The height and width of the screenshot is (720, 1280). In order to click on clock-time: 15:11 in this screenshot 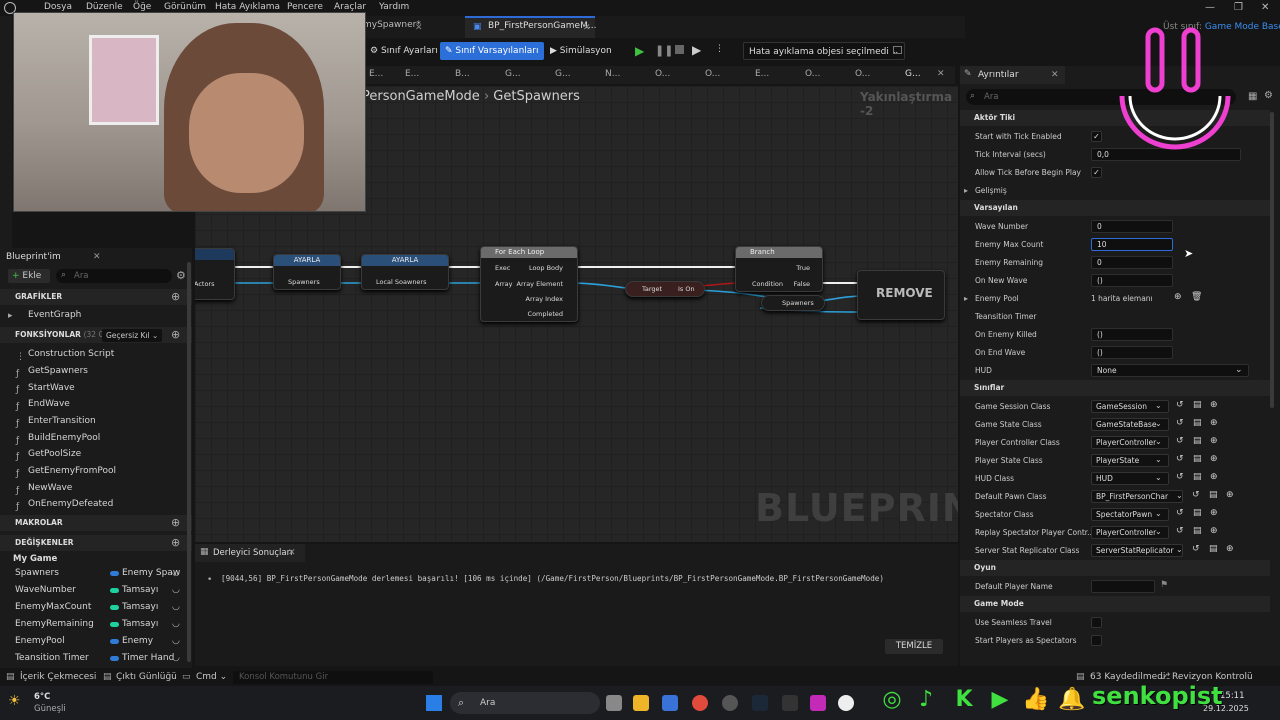, I will do `click(1232, 696)`.